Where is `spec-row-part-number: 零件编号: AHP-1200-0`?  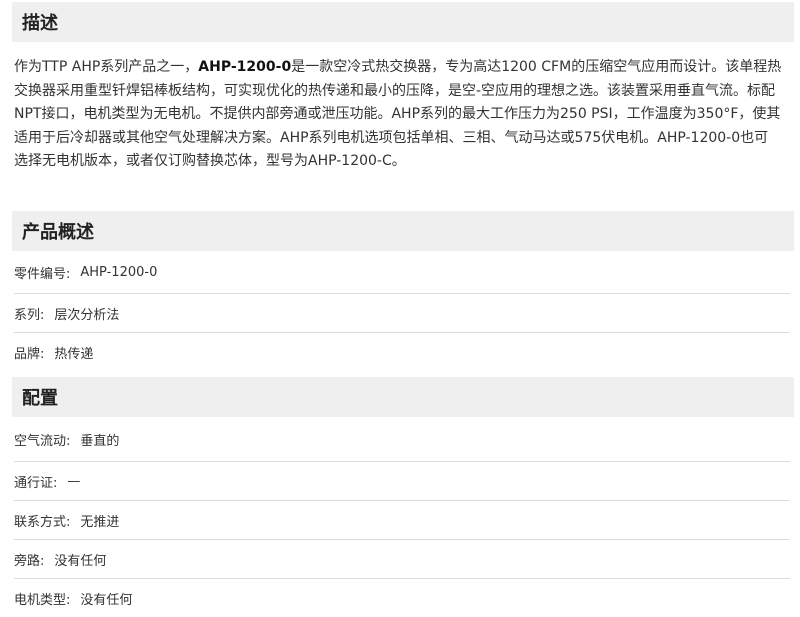
spec-row-part-number: 零件编号: AHP-1200-0 is located at coordinates (402, 272).